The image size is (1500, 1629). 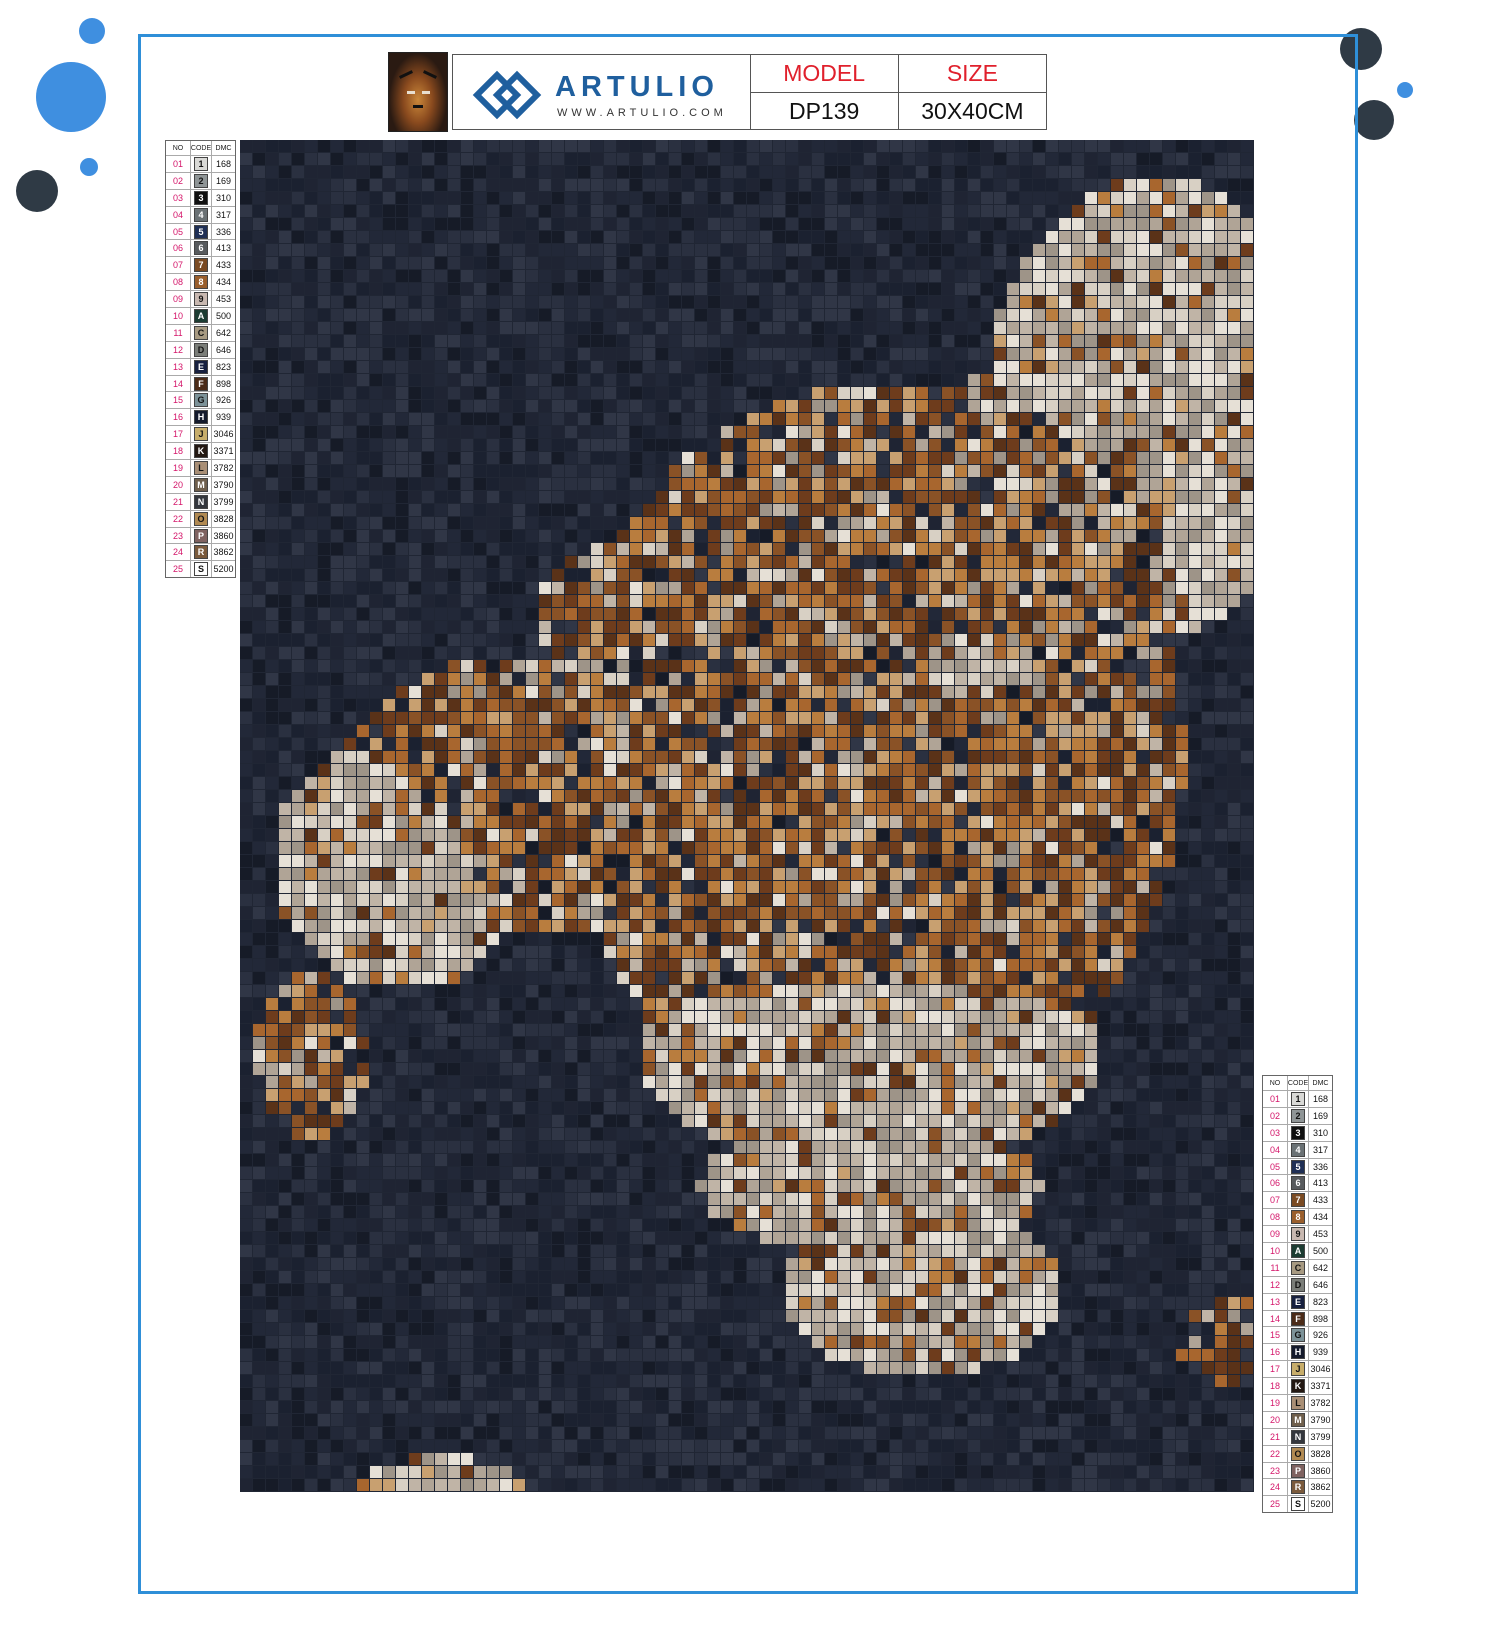 I want to click on legend-dmc: 898, so click(x=1320, y=1318).